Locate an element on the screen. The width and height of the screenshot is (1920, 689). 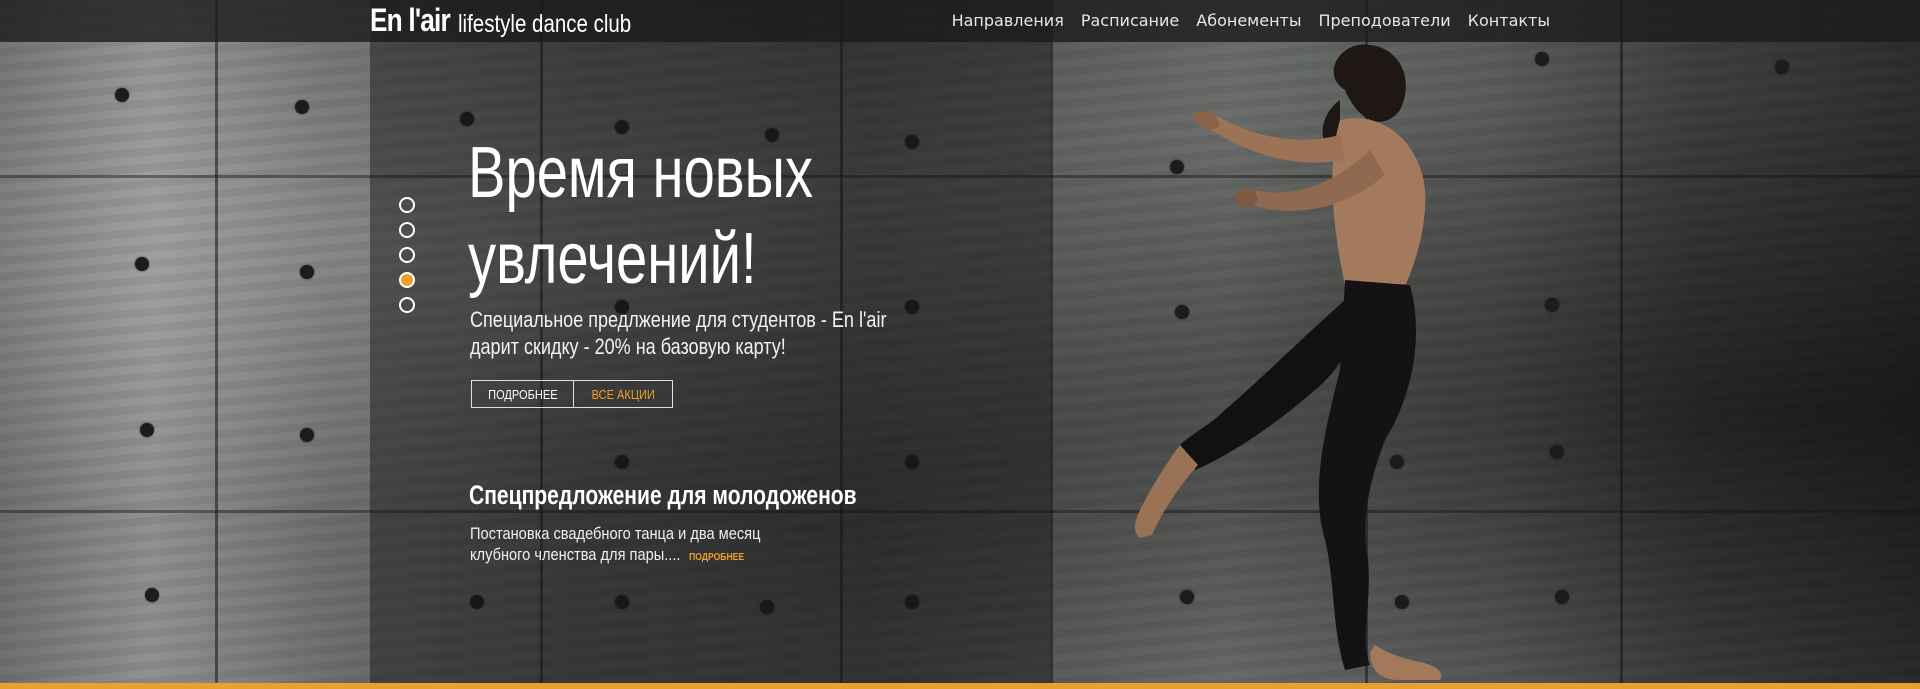
nav-item-teachers: Преподователи is located at coordinates (1384, 20).